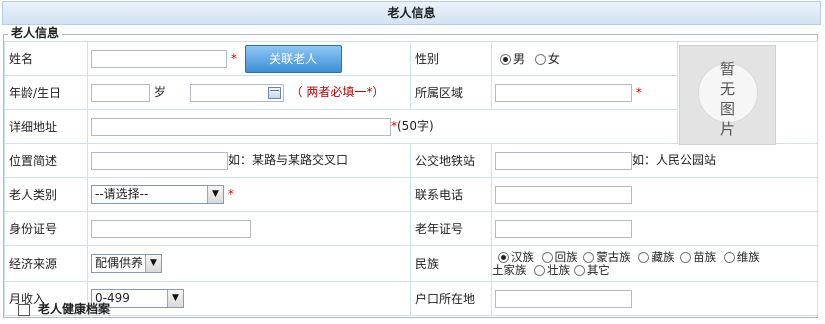 The width and height of the screenshot is (825, 324). Describe the element at coordinates (451, 160) in the screenshot. I see `transit-label: 公交地铁站` at that location.